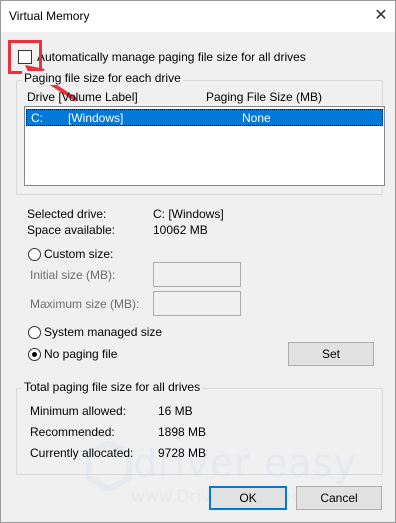 Image resolution: width=396 pixels, height=523 pixels. I want to click on initial-size-input, so click(197, 274).